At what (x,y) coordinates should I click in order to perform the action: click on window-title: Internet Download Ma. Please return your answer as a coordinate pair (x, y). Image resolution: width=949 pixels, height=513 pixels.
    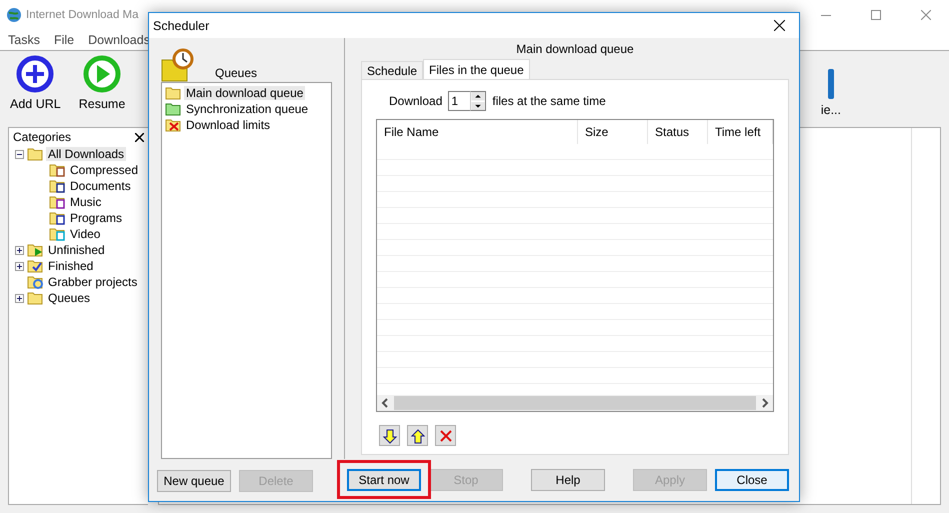
    Looking at the image, I should click on (83, 15).